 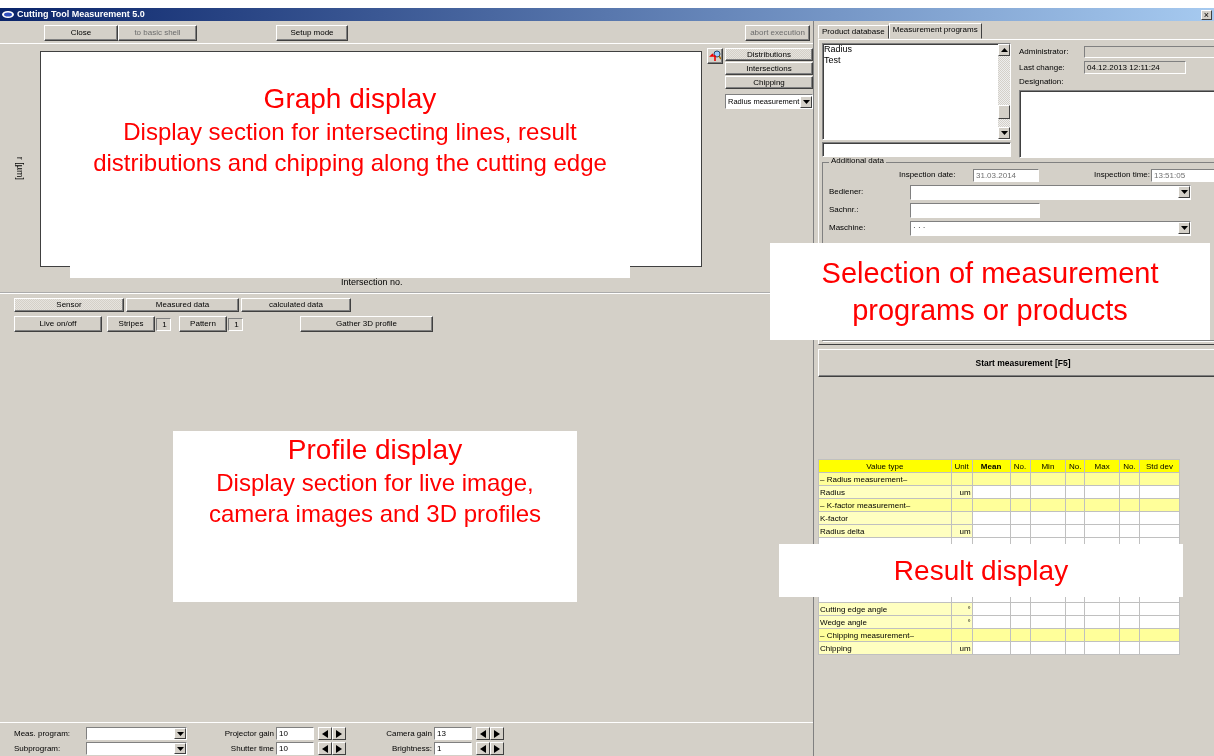 What do you see at coordinates (1042, 67) in the screenshot?
I see `field-label: Last change:` at bounding box center [1042, 67].